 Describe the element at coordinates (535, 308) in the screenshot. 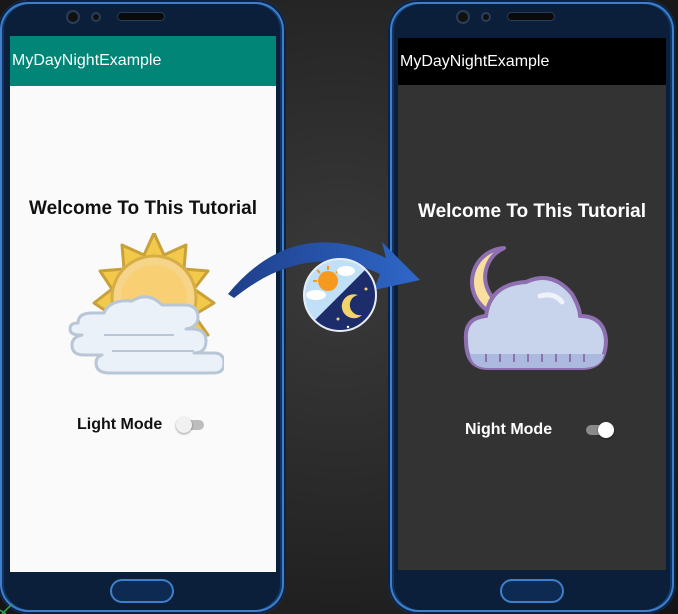

I see `moon-behind-cloud-icon` at that location.